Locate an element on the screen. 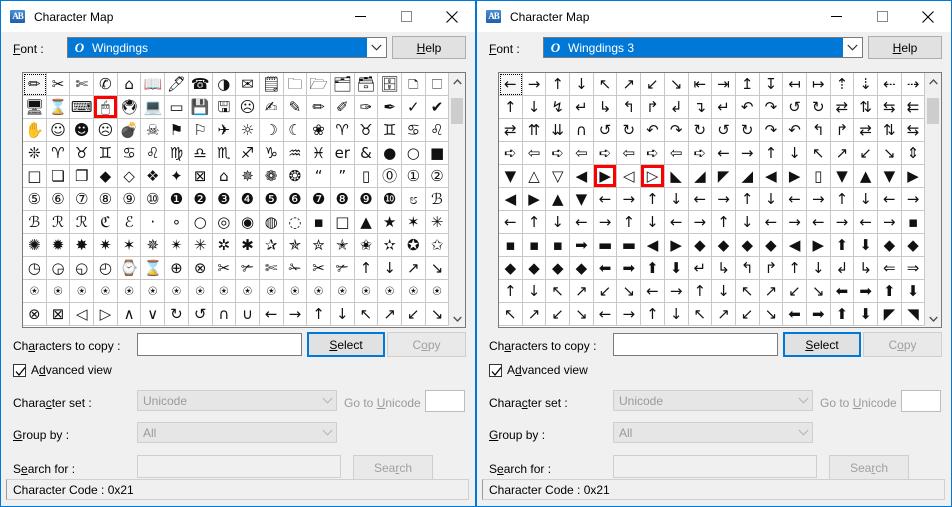 This screenshot has height=507, width=952. search-for-input is located at coordinates (715, 466).